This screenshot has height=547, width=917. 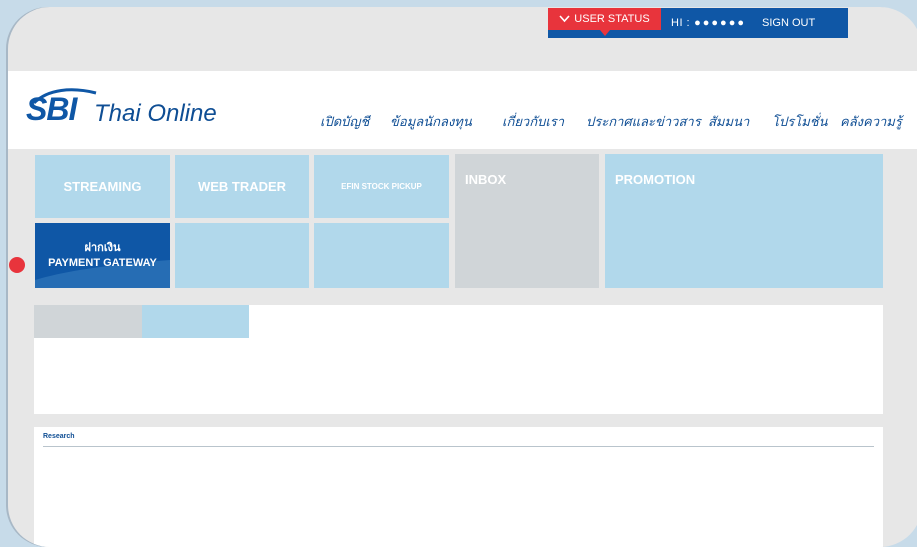 What do you see at coordinates (720, 23) in the screenshot?
I see `masked-username: ●●●●●●` at bounding box center [720, 23].